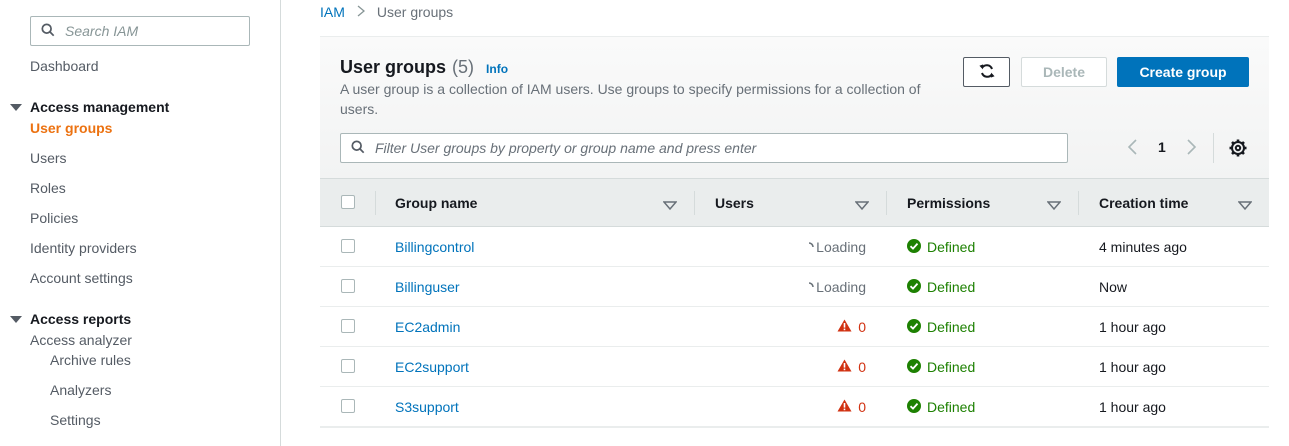 The width and height of the screenshot is (1289, 446). What do you see at coordinates (332, 12) in the screenshot?
I see `breadcrumb-iam: IAM` at bounding box center [332, 12].